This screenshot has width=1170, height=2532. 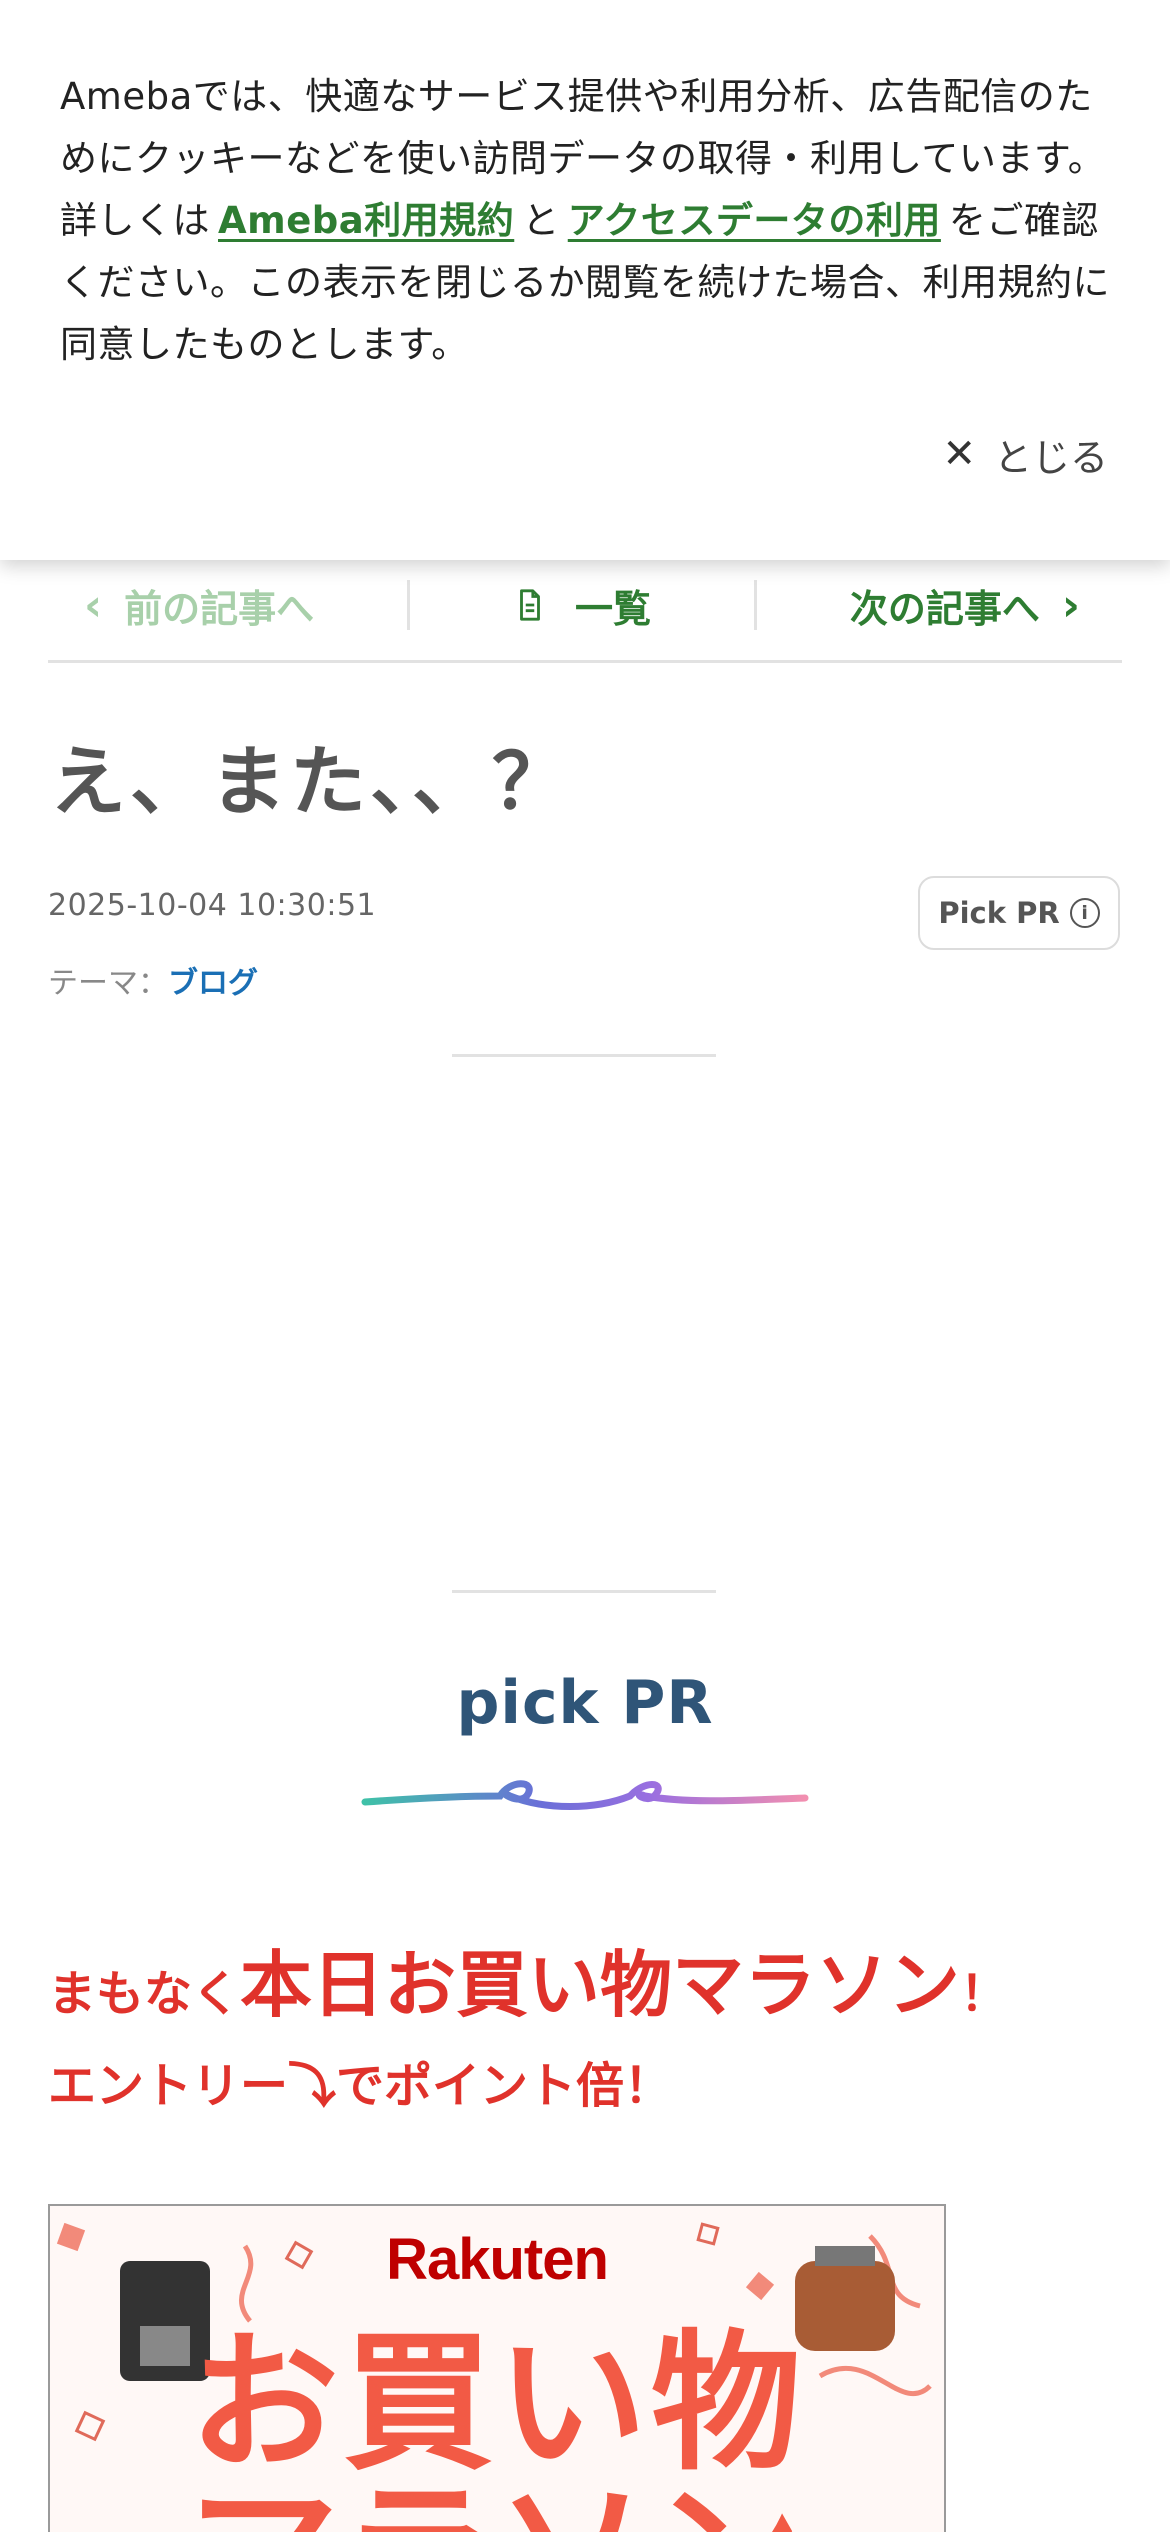 I want to click on content-divider-bottom, so click(x=584, y=1591).